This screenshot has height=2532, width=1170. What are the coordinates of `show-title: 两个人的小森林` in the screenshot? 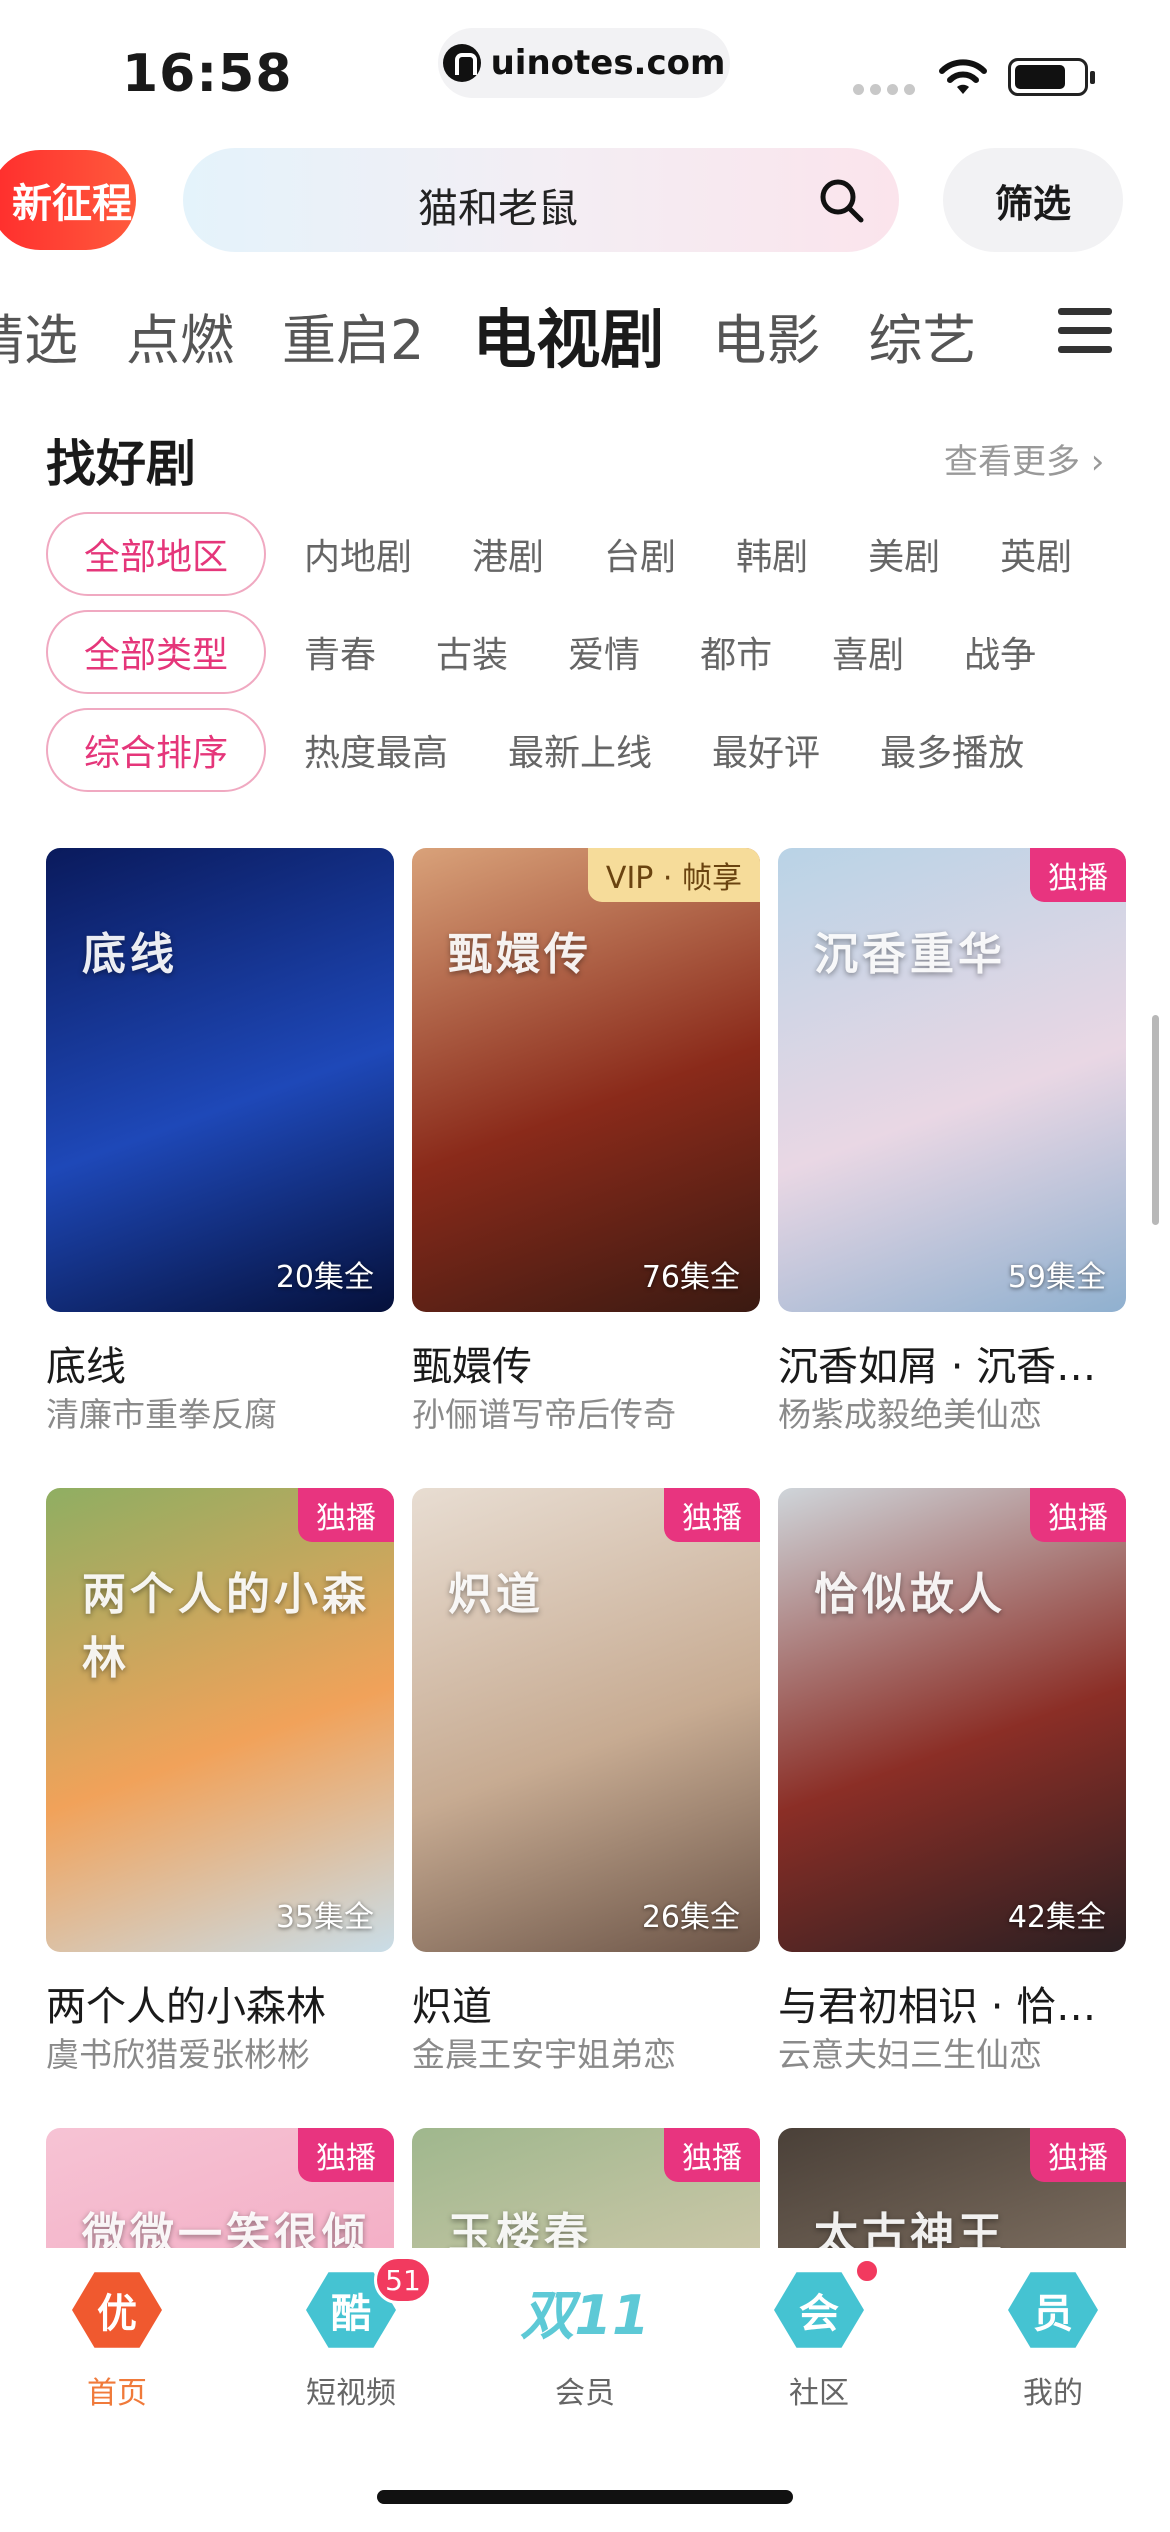 It's located at (220, 2003).